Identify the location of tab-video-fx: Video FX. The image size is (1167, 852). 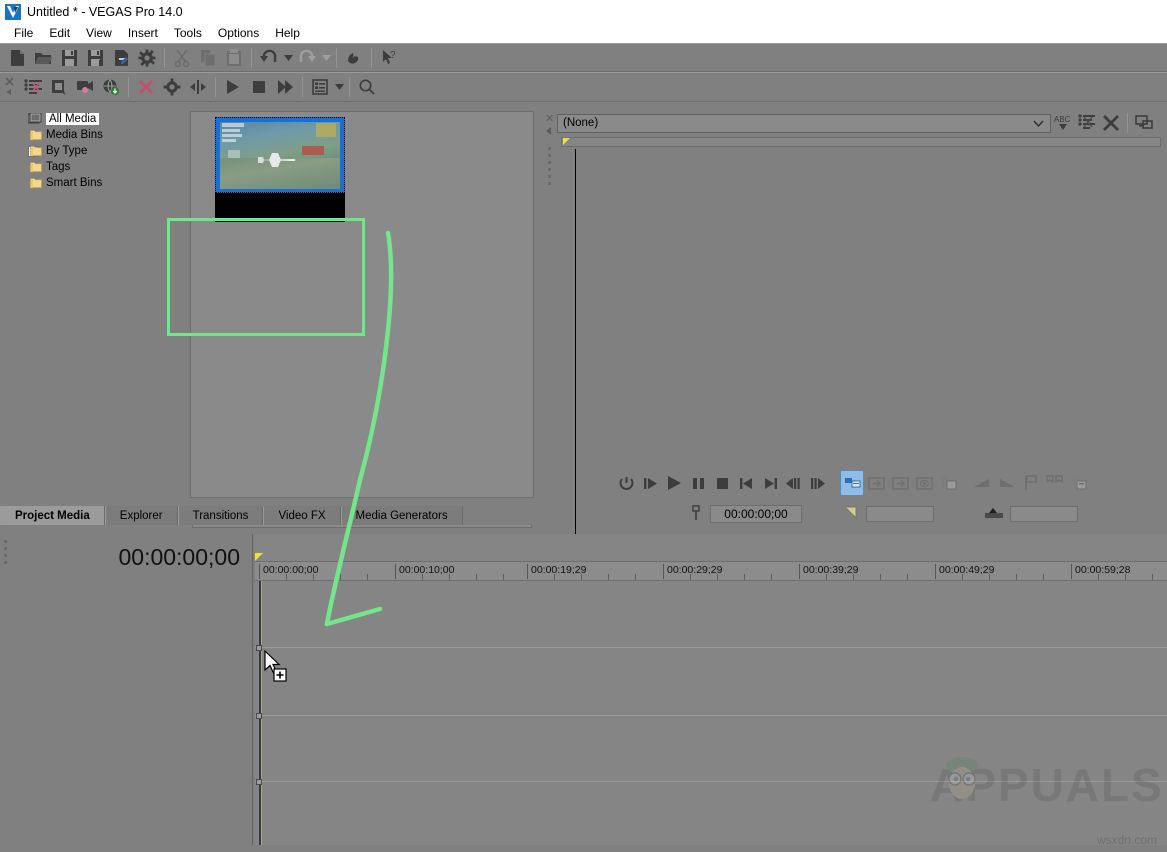
(302, 515).